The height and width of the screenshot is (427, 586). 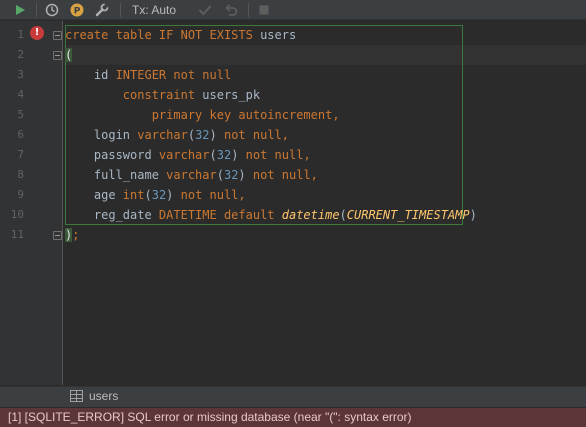 I want to click on line-number: 11, so click(x=17, y=234).